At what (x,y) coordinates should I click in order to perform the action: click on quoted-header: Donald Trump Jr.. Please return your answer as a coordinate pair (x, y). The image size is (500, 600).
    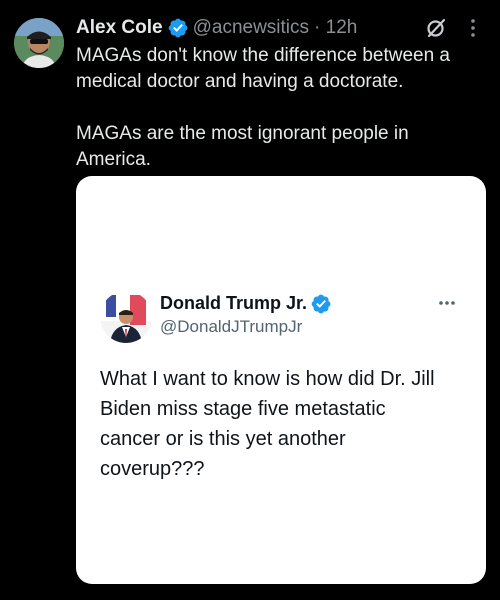
    Looking at the image, I should click on (245, 303).